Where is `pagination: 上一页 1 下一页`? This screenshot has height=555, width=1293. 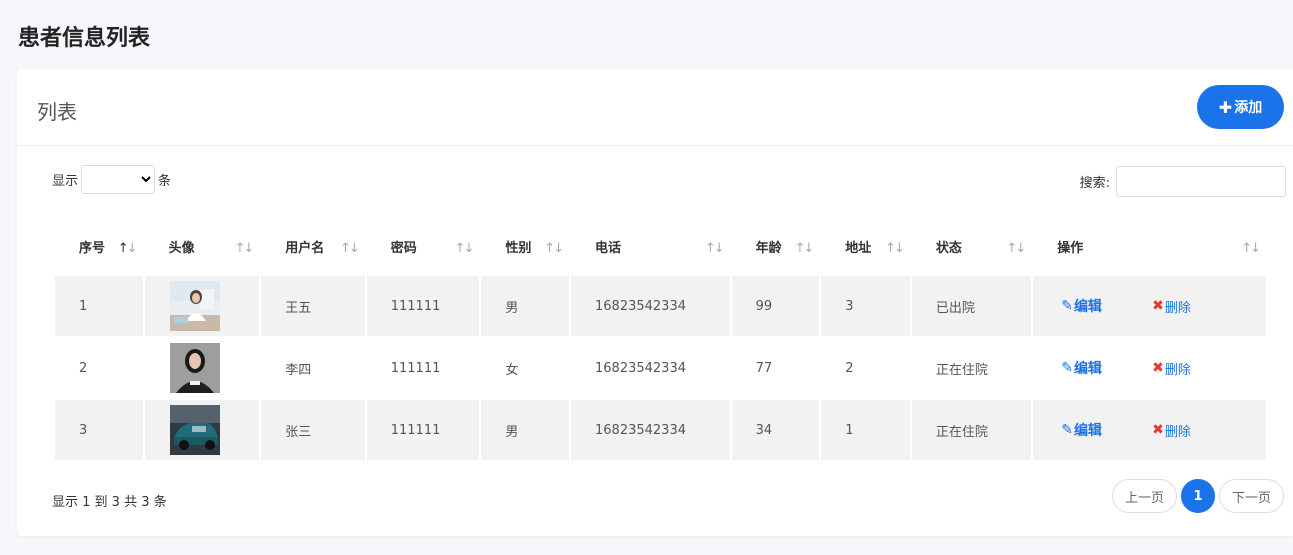 pagination: 上一页 1 下一页 is located at coordinates (1197, 496).